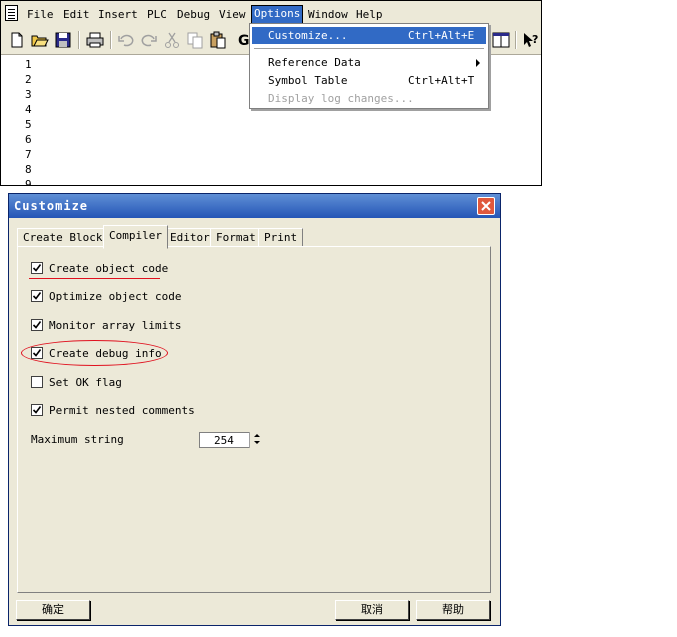 Image resolution: width=677 pixels, height=637 pixels. I want to click on maximum-string-value: 254, so click(224, 440).